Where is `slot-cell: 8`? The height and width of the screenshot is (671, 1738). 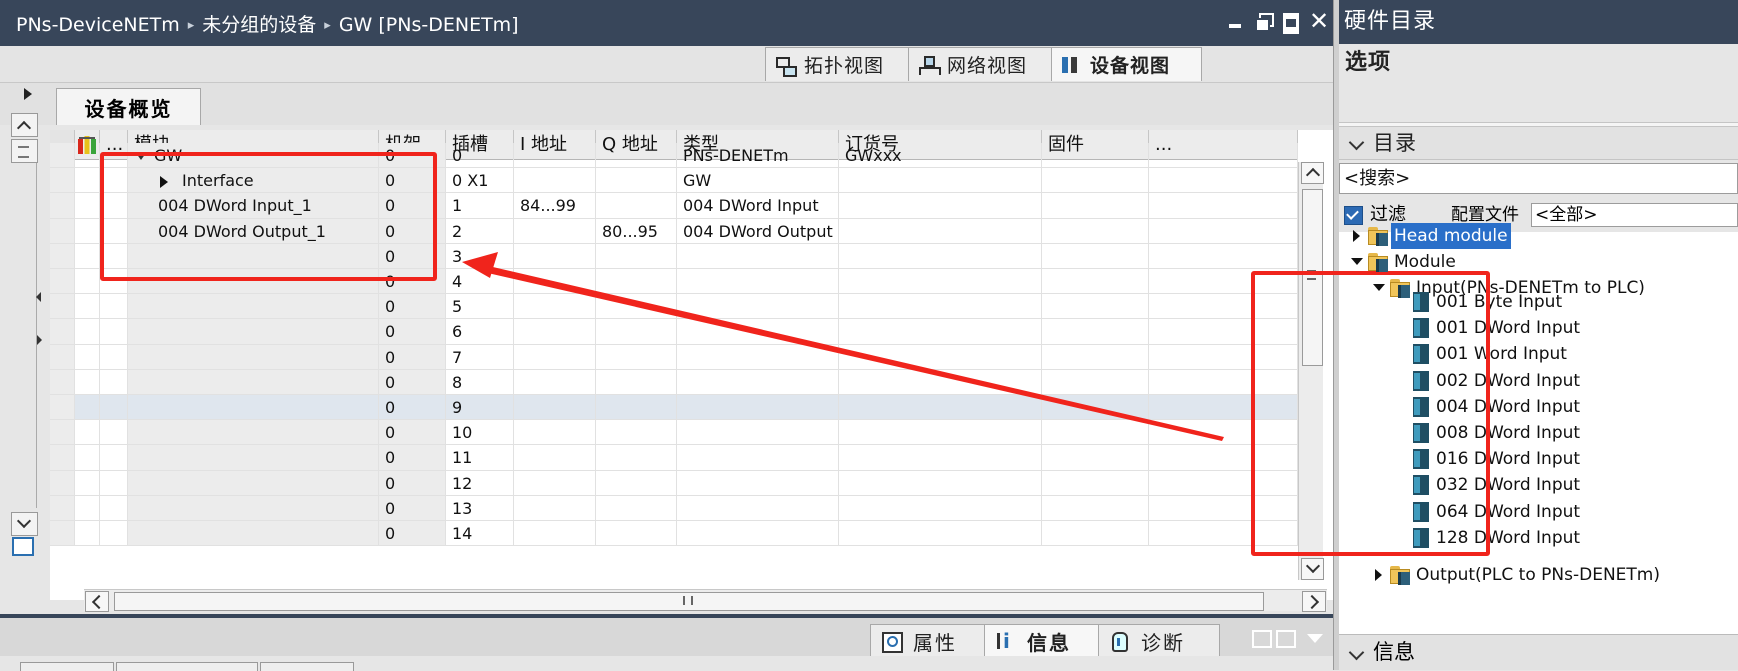
slot-cell: 8 is located at coordinates (480, 382).